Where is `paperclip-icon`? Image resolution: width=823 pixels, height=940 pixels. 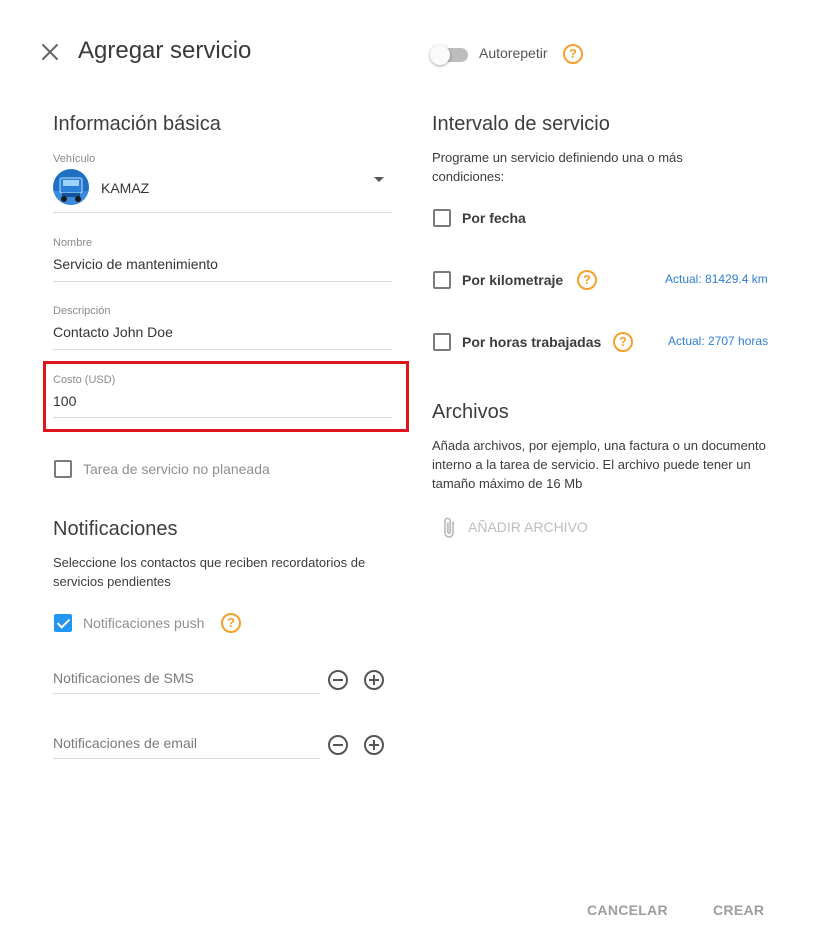 paperclip-icon is located at coordinates (450, 530).